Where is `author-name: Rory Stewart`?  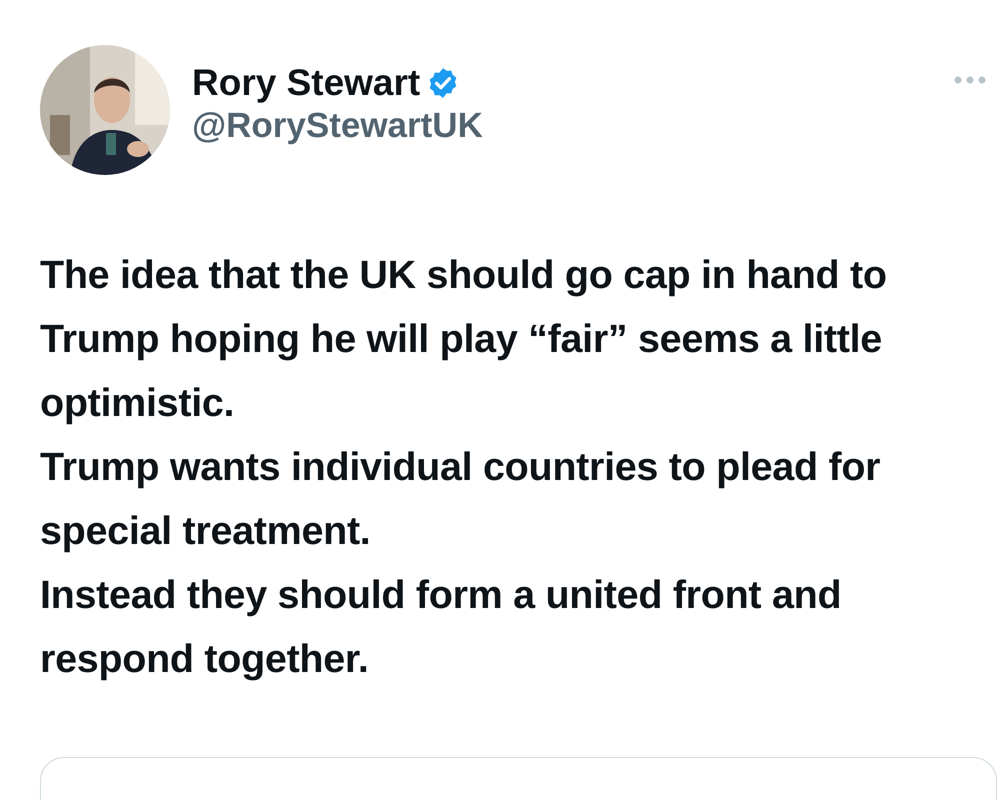 author-name: Rory Stewart is located at coordinates (306, 83).